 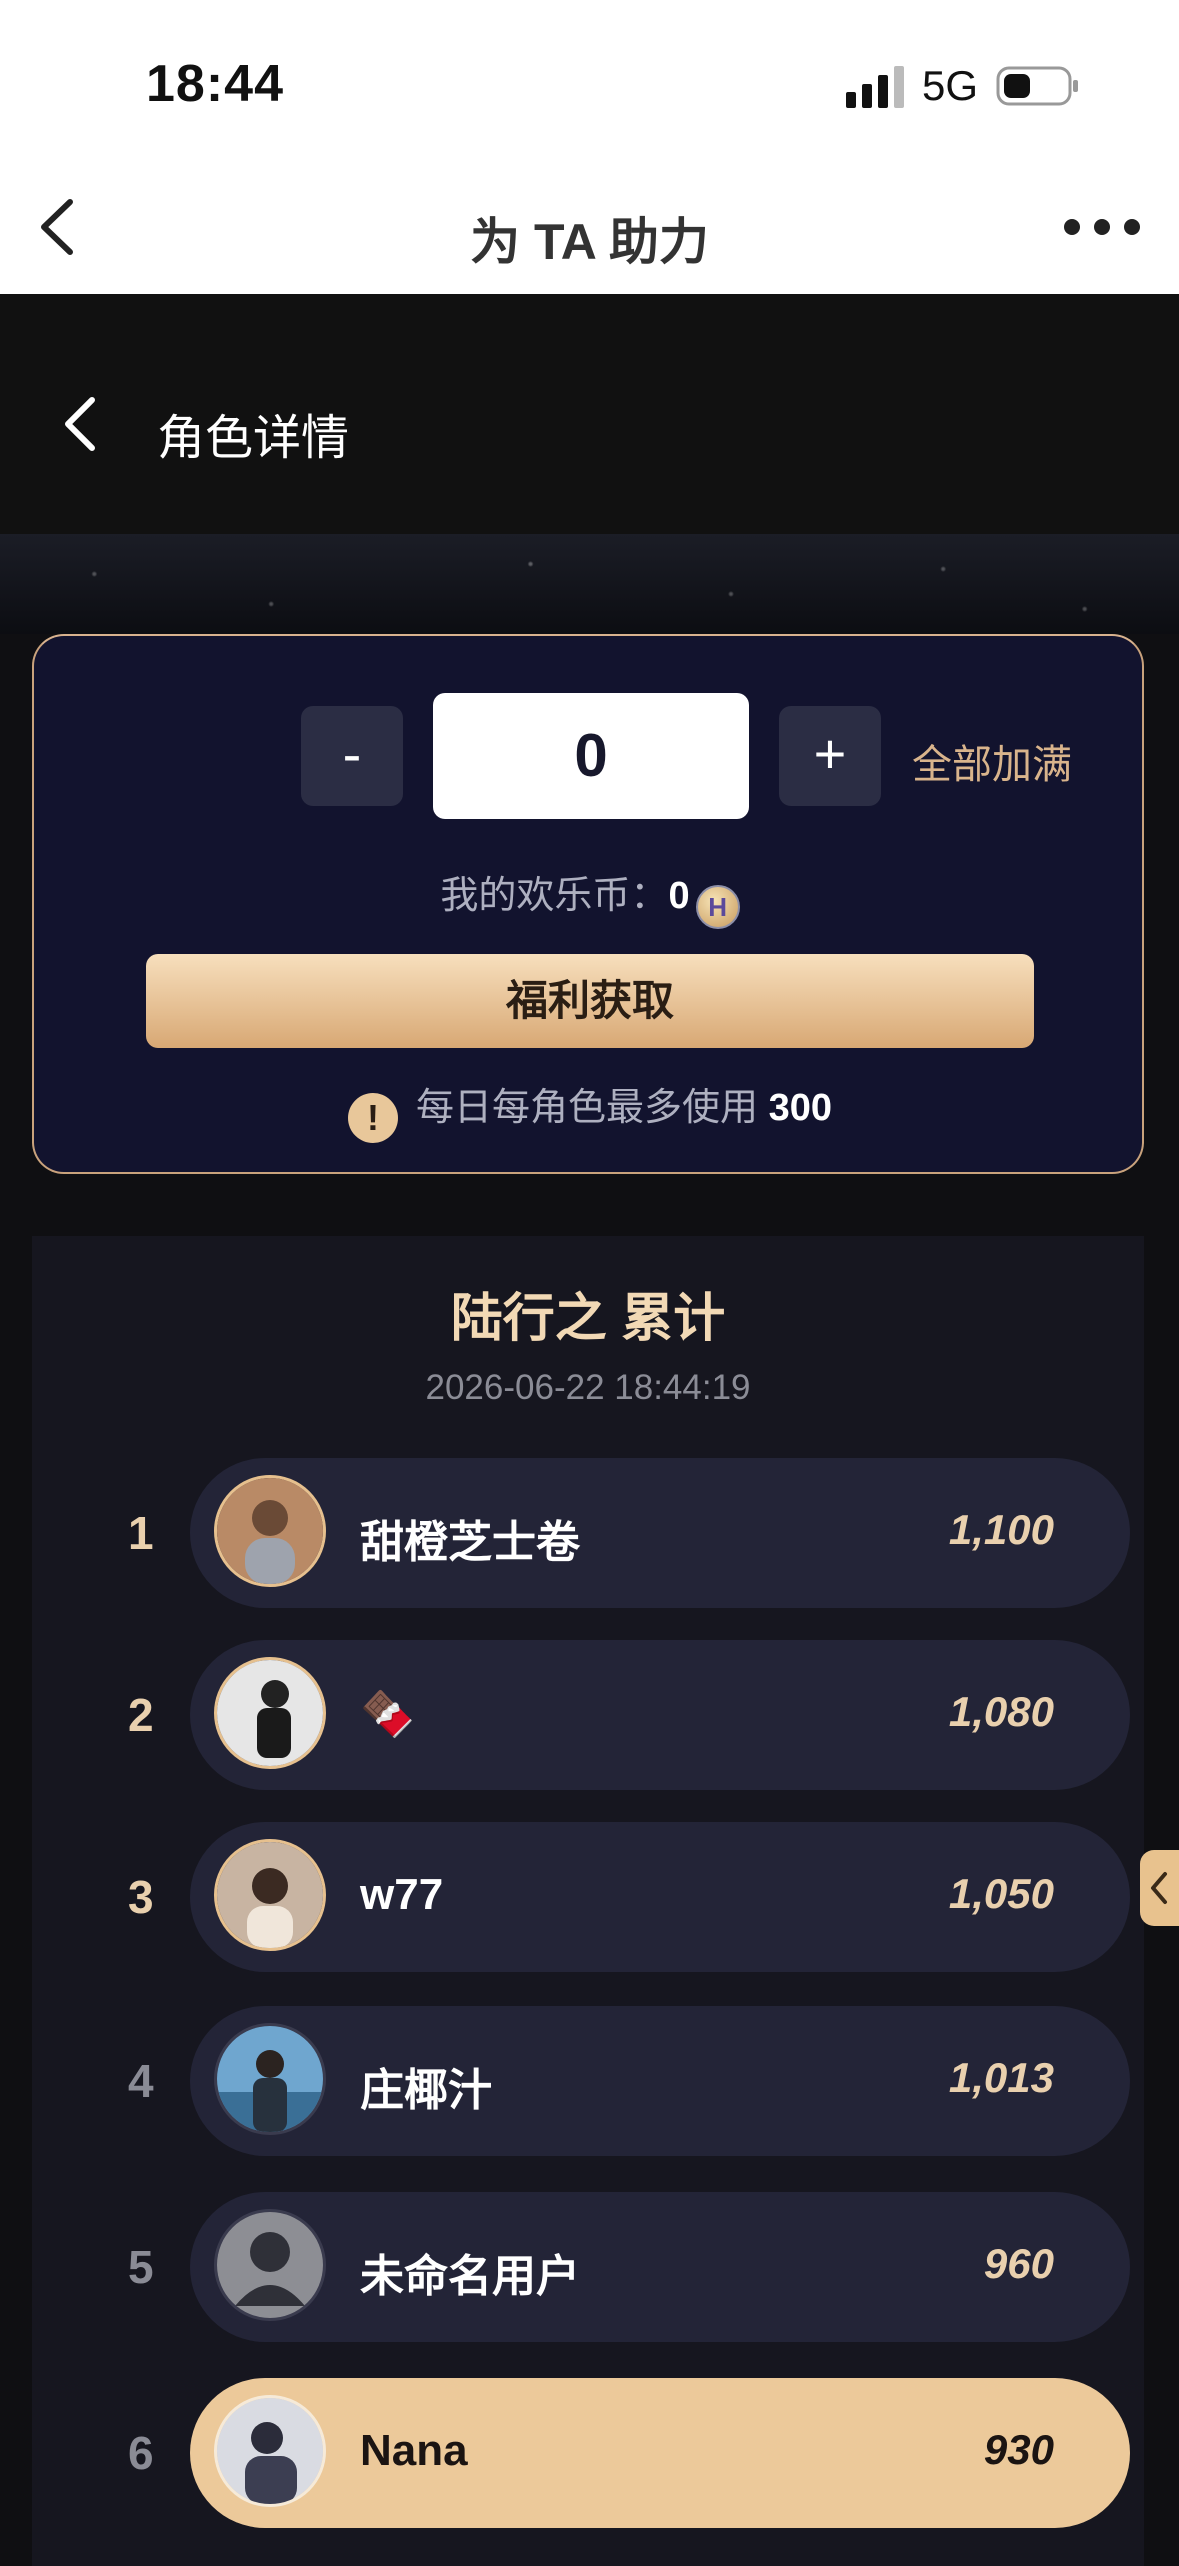 I want to click on user-name: 🍫, so click(x=387, y=1714).